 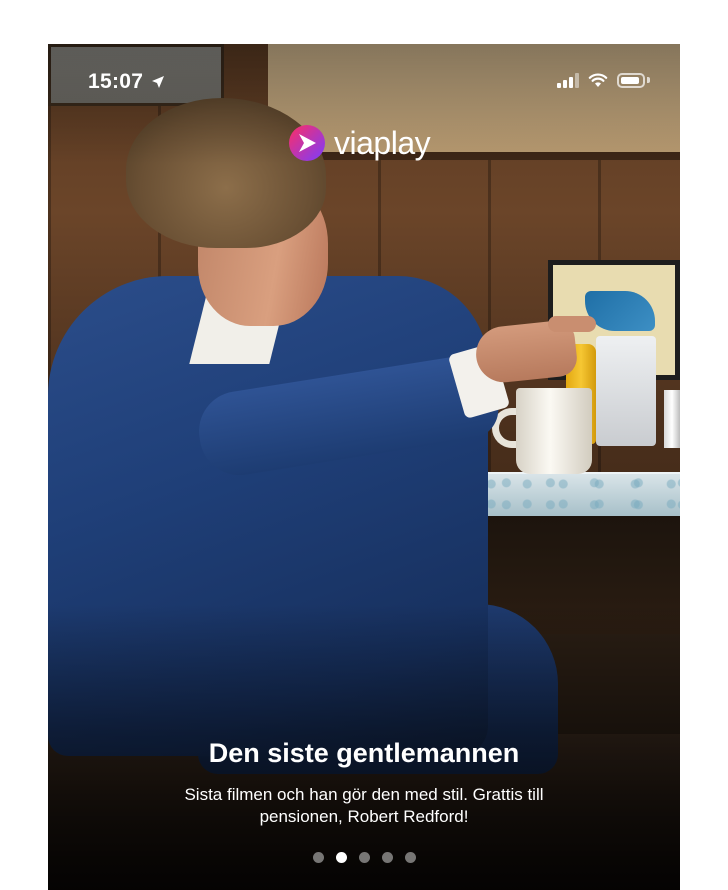 I want to click on scene-shaker, so click(x=672, y=419).